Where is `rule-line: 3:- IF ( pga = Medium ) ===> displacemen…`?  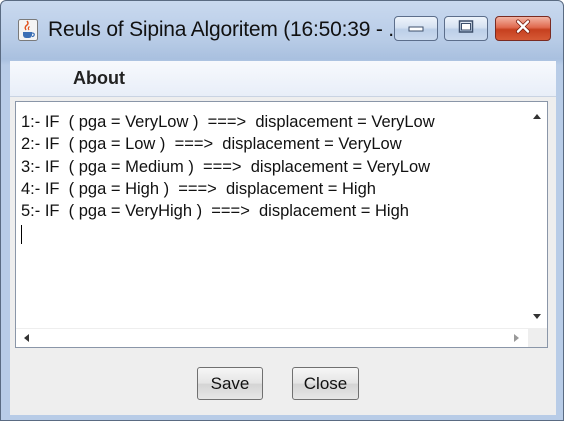
rule-line: 3:- IF ( pga = Medium ) ===> displacemen… is located at coordinates (226, 166).